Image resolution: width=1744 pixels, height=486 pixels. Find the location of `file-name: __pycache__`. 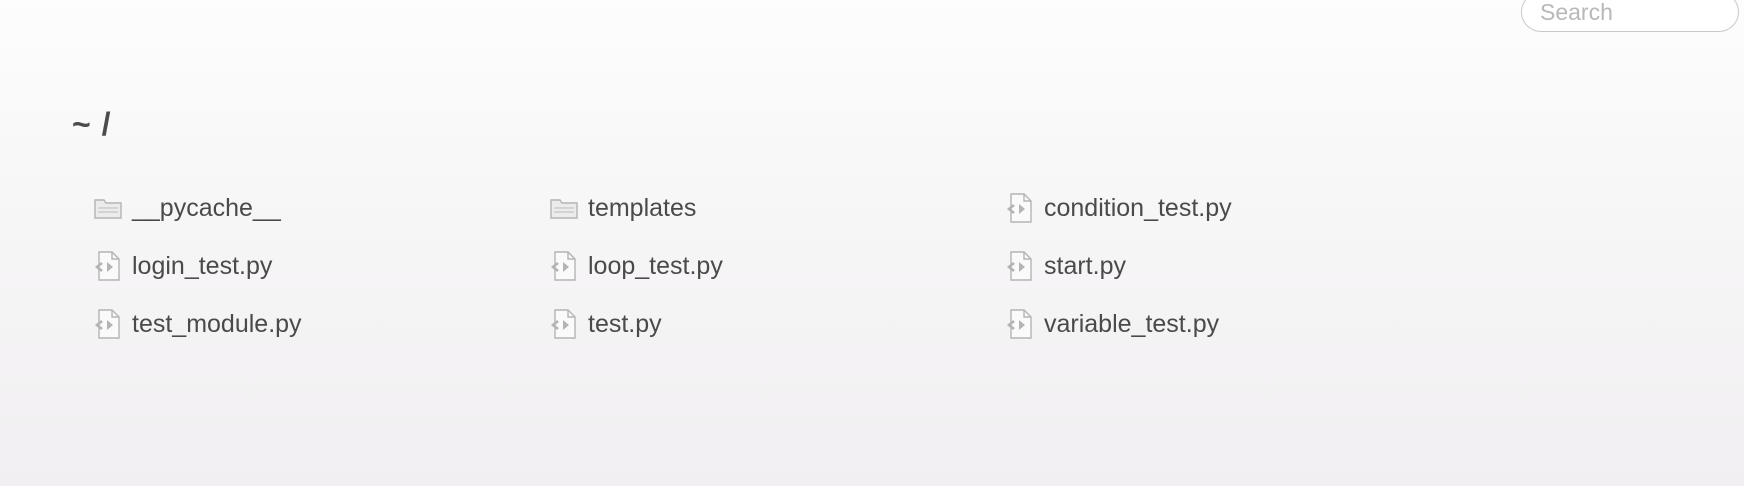

file-name: __pycache__ is located at coordinates (206, 207).